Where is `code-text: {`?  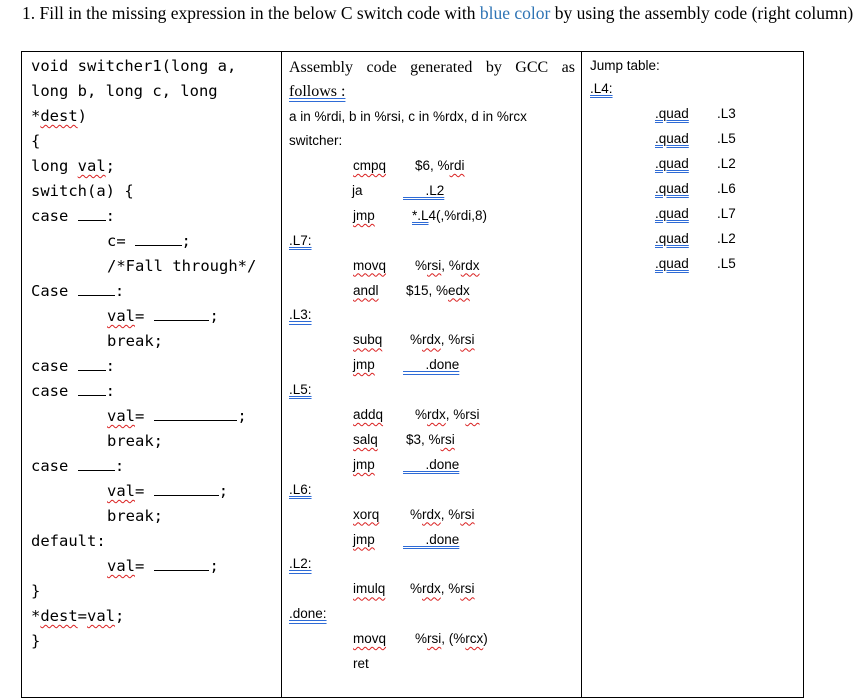
code-text: { is located at coordinates (36, 141).